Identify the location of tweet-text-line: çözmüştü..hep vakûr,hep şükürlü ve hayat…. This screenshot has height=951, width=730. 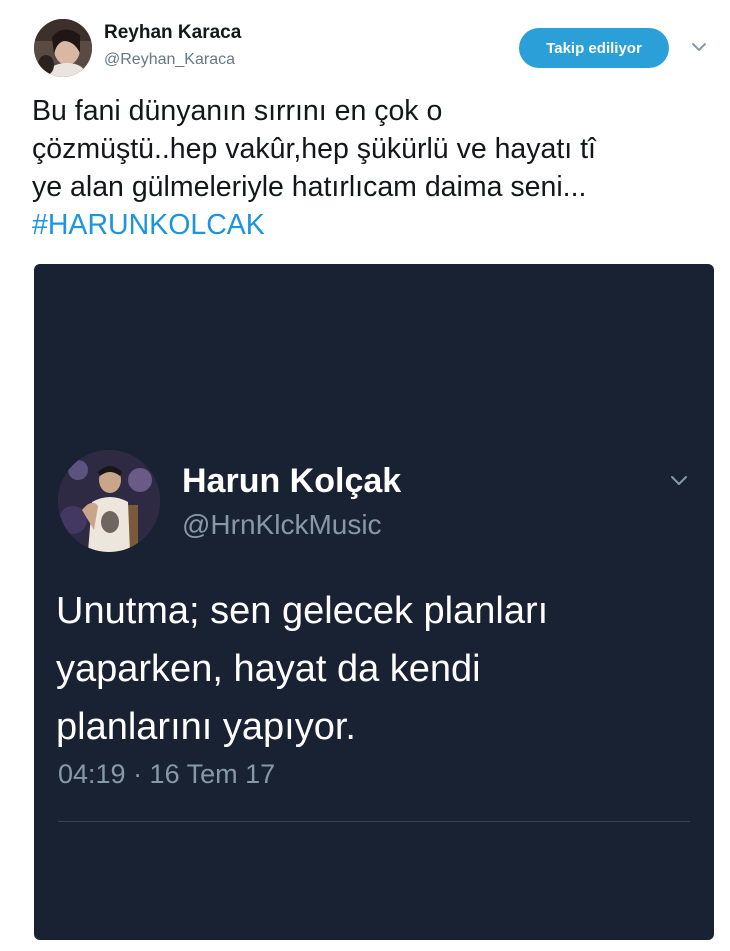
(314, 149).